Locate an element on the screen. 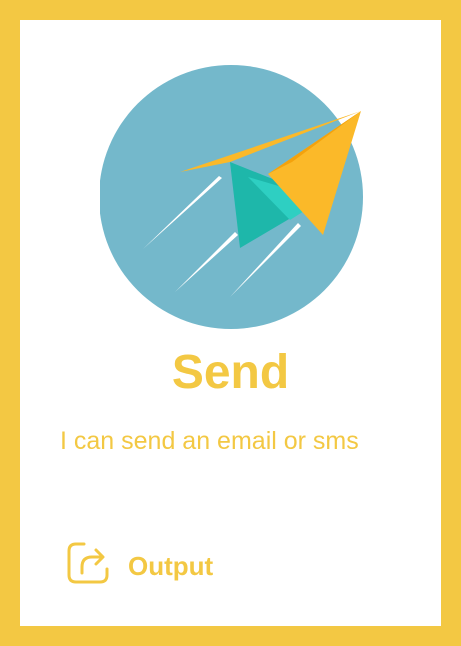 The height and width of the screenshot is (646, 461). card-description: I can send an email or sms is located at coordinates (209, 441).